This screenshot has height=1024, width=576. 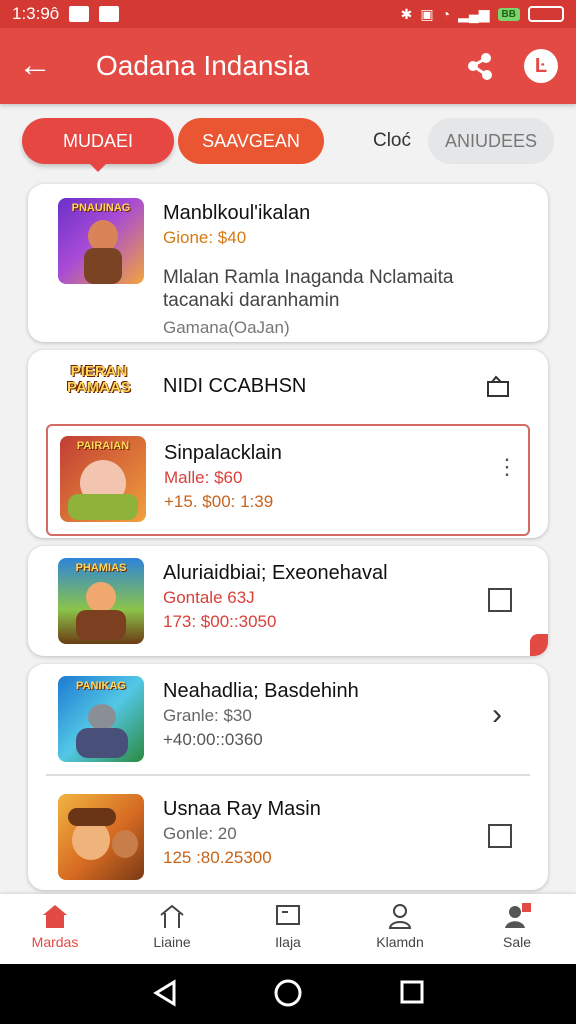 What do you see at coordinates (109, 14) in the screenshot?
I see `message-icon` at bounding box center [109, 14].